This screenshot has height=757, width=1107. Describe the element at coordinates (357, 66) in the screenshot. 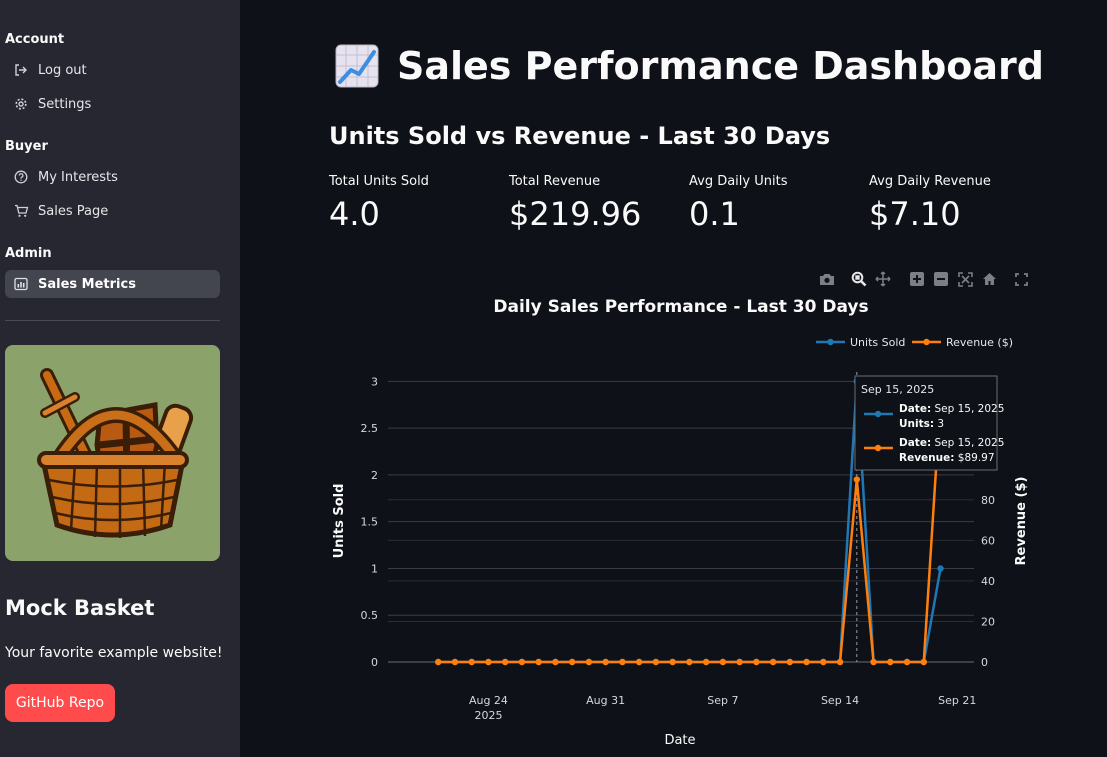

I see `chart-increasing-icon` at that location.